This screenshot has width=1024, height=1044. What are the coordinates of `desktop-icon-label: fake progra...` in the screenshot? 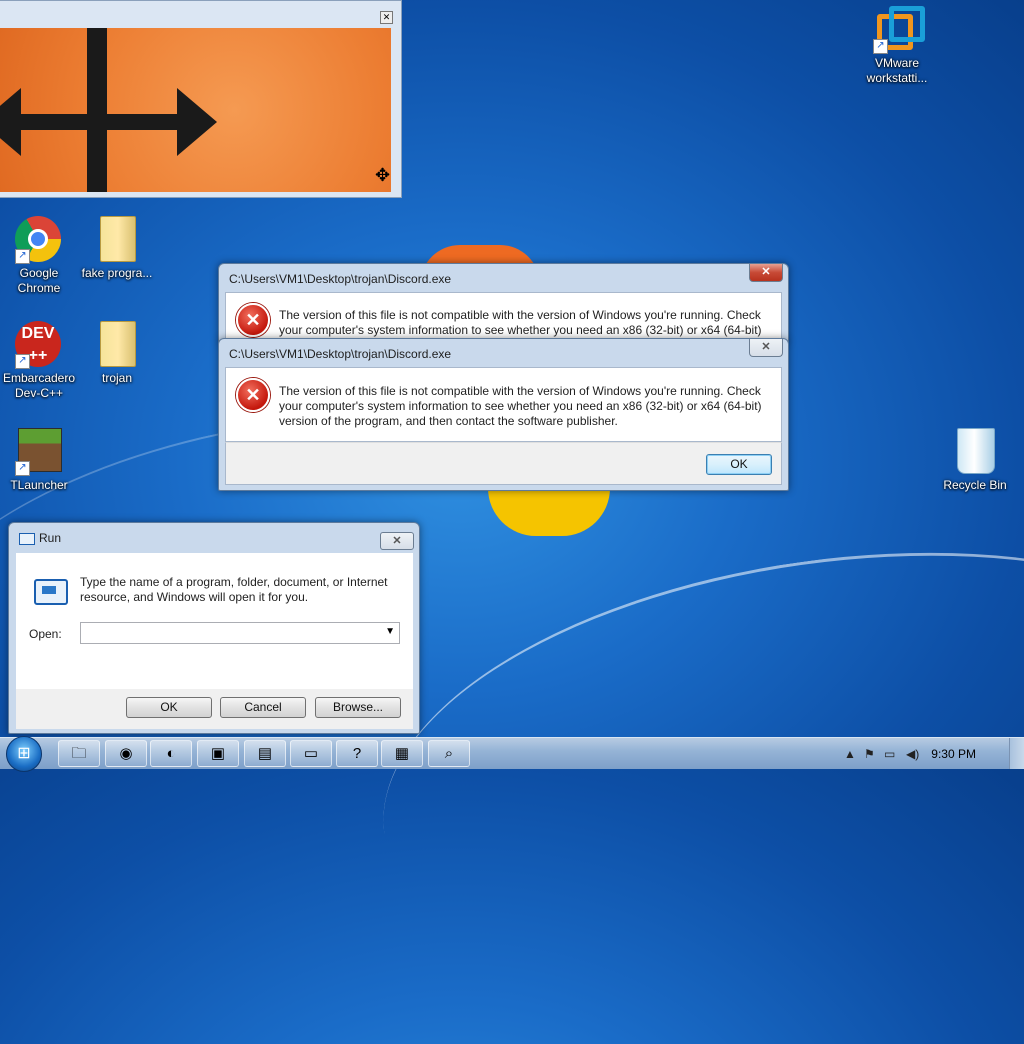 It's located at (117, 273).